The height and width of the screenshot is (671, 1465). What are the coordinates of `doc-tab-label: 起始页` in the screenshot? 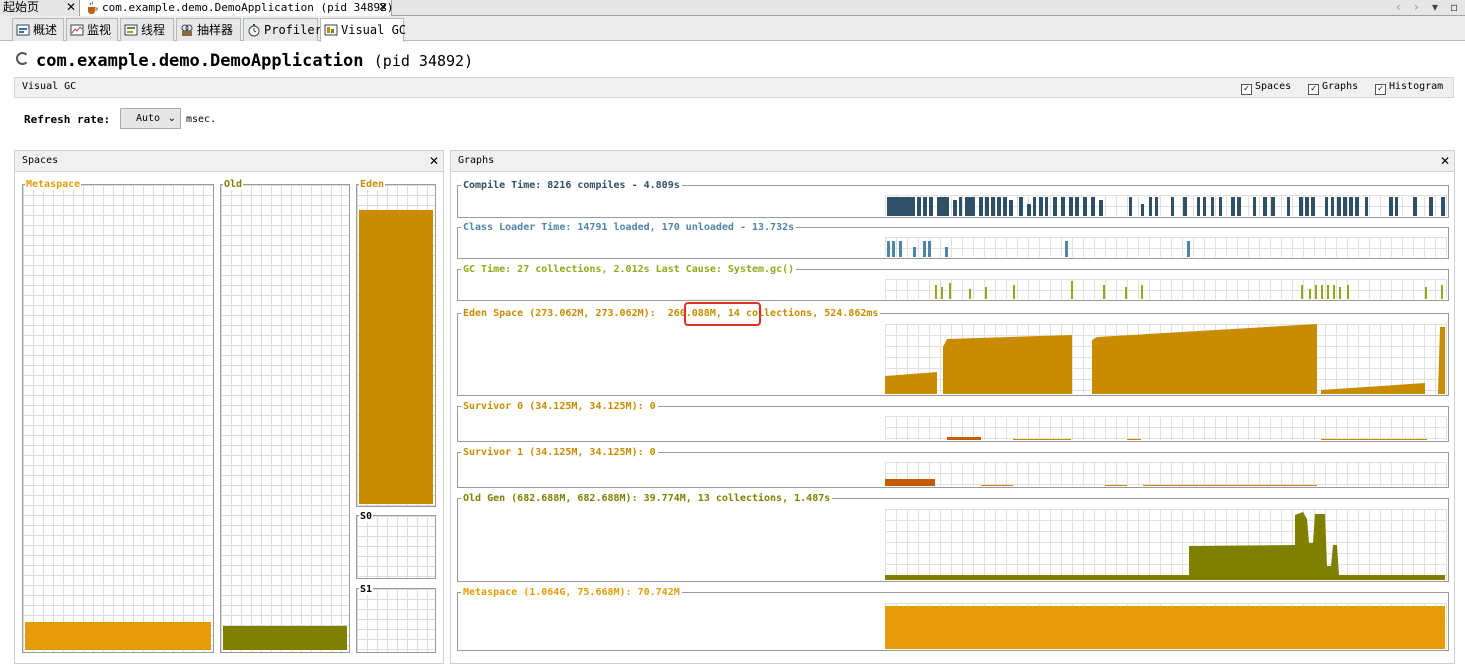 It's located at (21, 7).